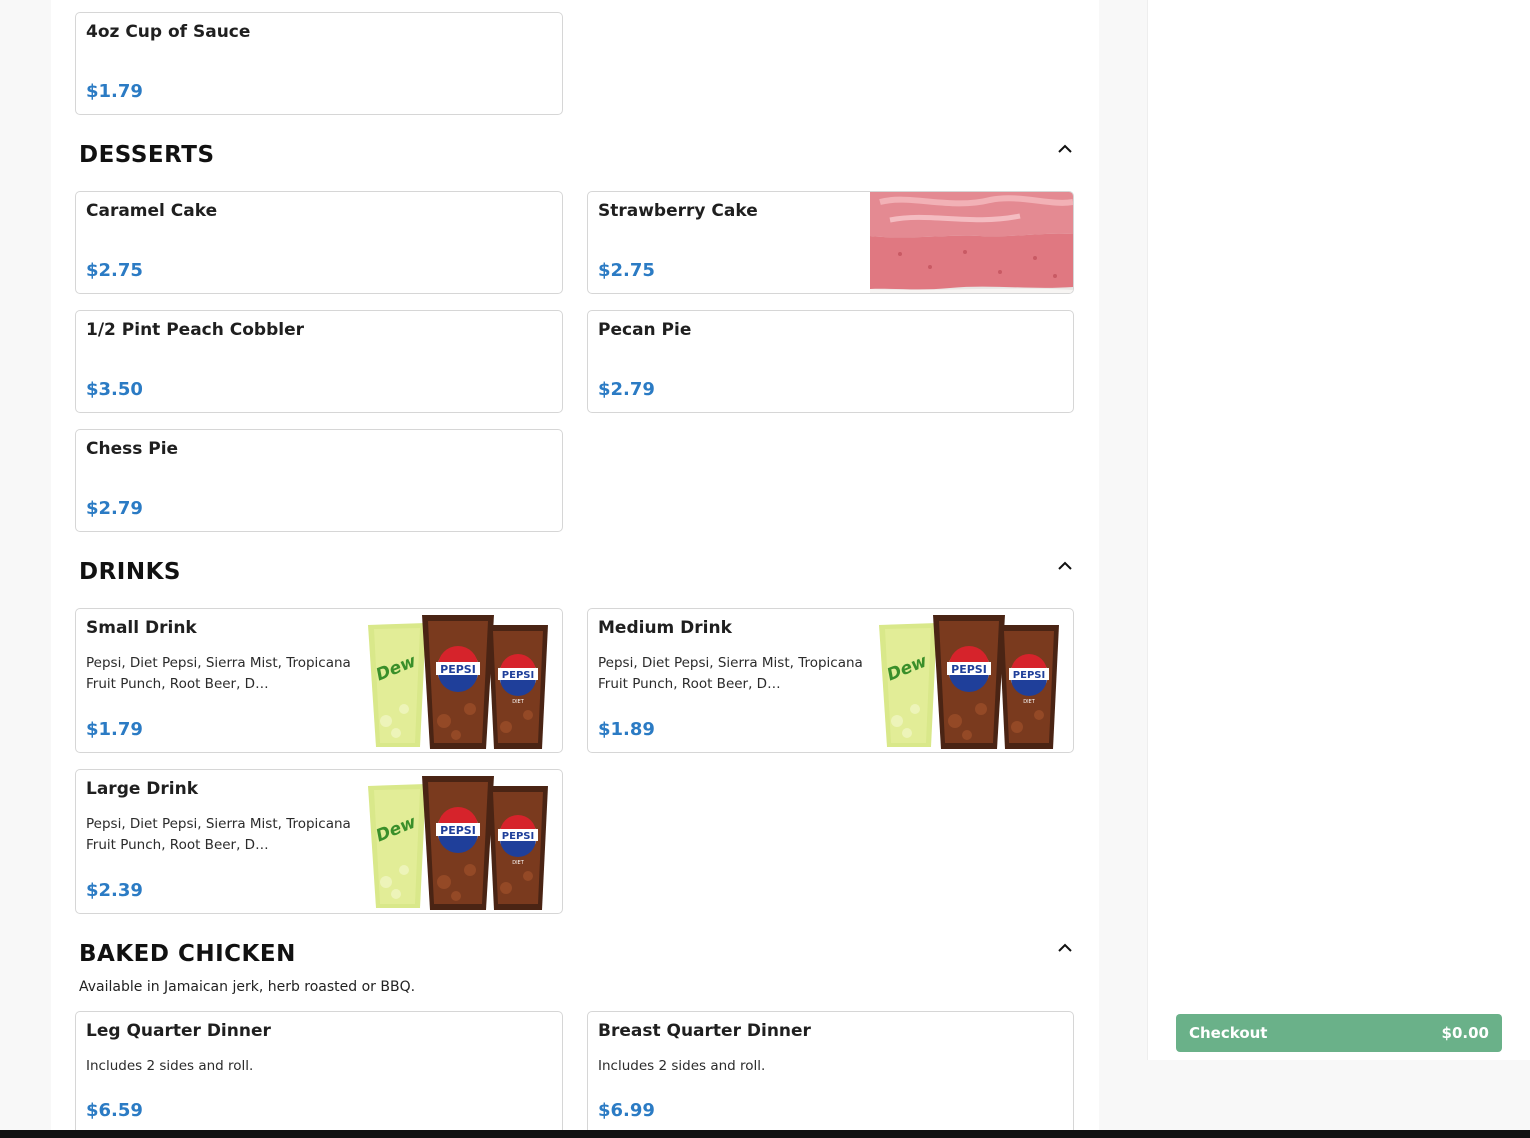  Describe the element at coordinates (319, 361) in the screenshot. I see `menu-item-card-peach-cobbler: 1/2 Pint Peach Cobbler $3.50` at that location.